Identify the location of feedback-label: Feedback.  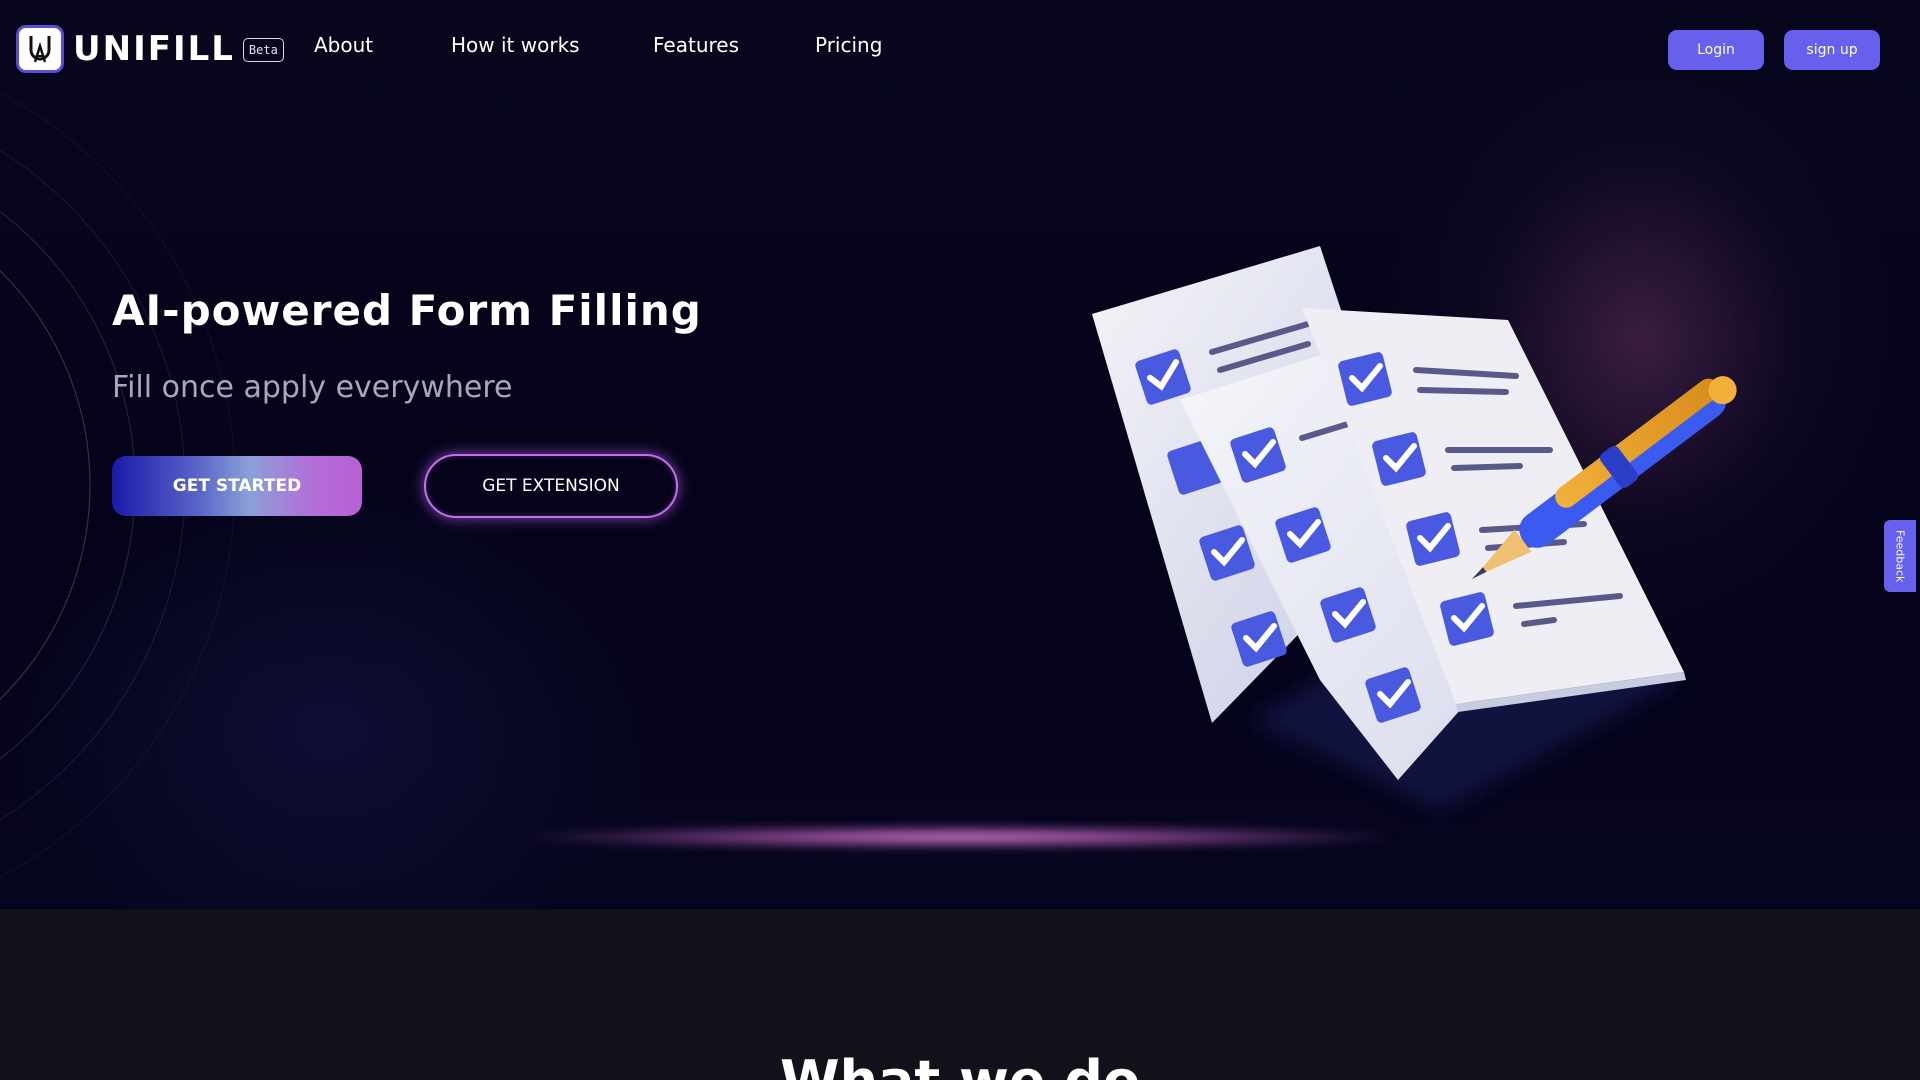
(1900, 556).